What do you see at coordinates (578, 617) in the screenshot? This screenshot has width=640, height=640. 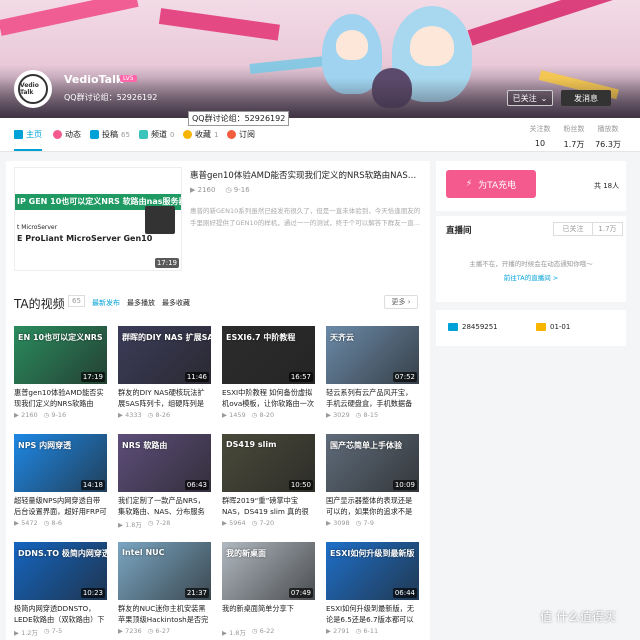 I see `watermark: 值 什么值得买` at bounding box center [578, 617].